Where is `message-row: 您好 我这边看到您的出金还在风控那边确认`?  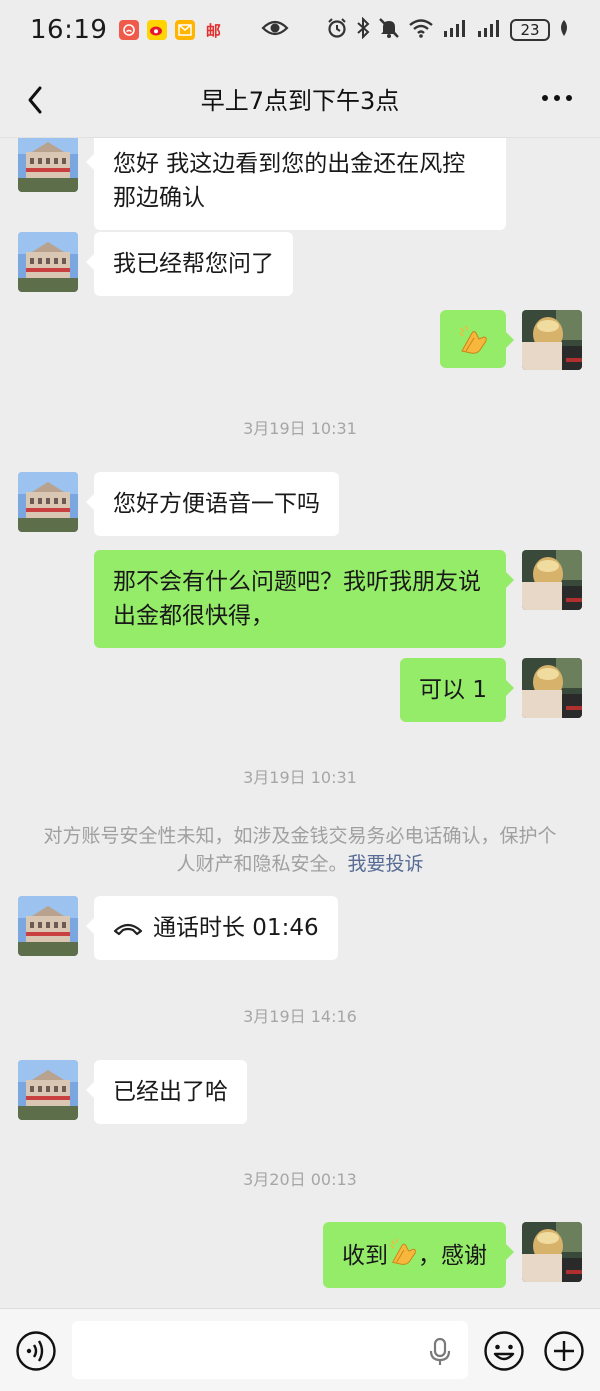
message-row: 您好 我这边看到您的出金还在风控那边确认 is located at coordinates (262, 184).